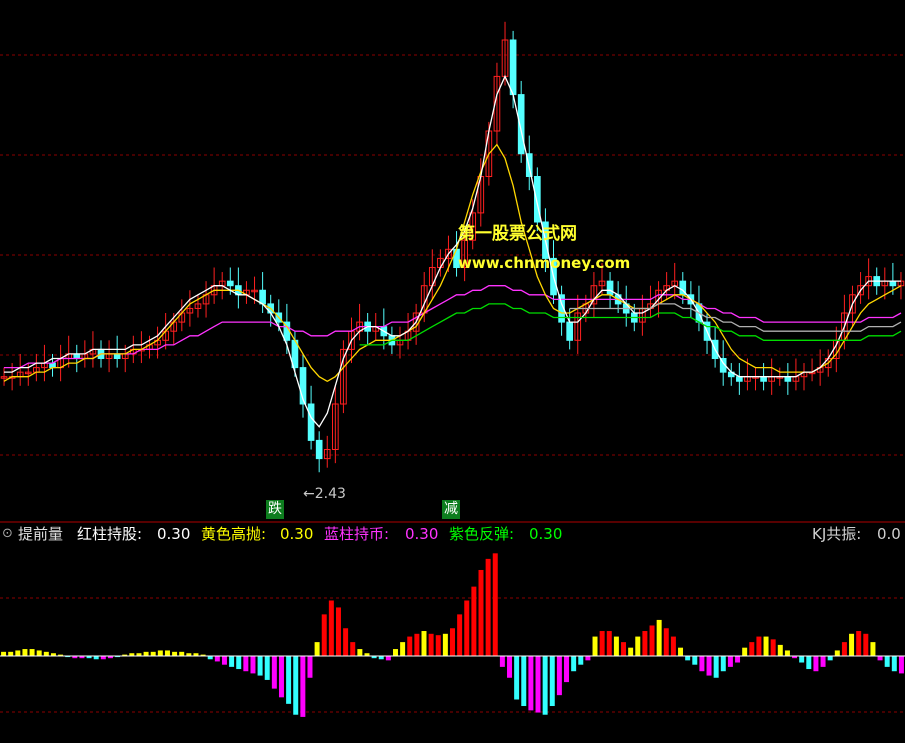 This screenshot has height=743, width=905. What do you see at coordinates (517, 234) in the screenshot?
I see `watermark-title: 第一股票公式网` at bounding box center [517, 234].